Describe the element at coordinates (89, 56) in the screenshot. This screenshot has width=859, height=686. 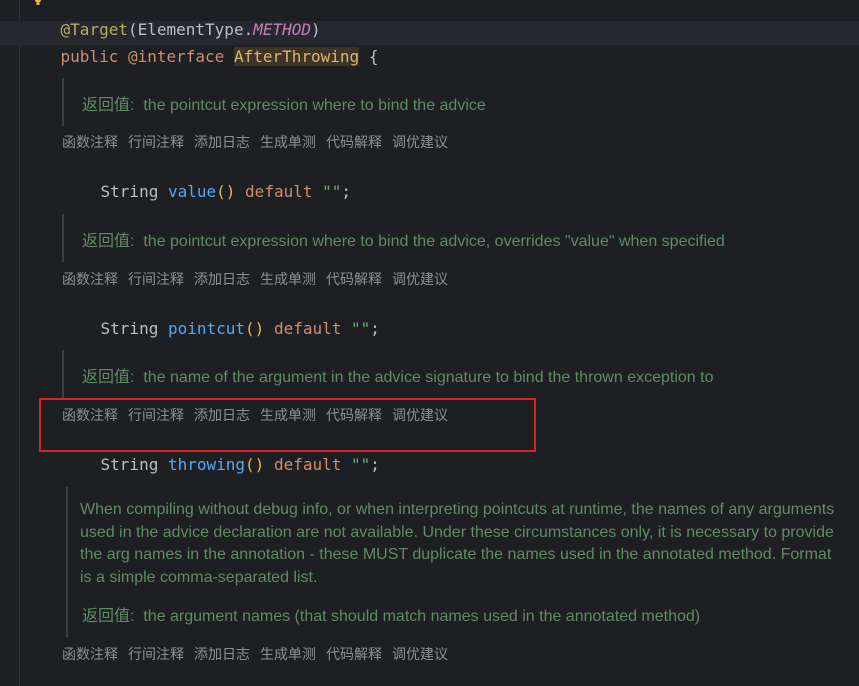
I see `keyword-public: public` at that location.